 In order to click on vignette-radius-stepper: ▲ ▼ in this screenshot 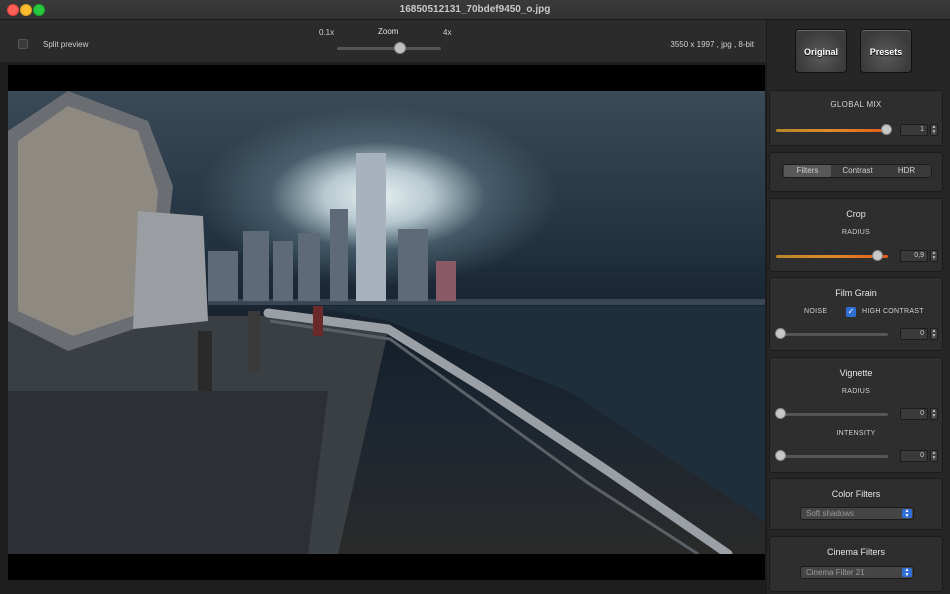, I will do `click(934, 414)`.